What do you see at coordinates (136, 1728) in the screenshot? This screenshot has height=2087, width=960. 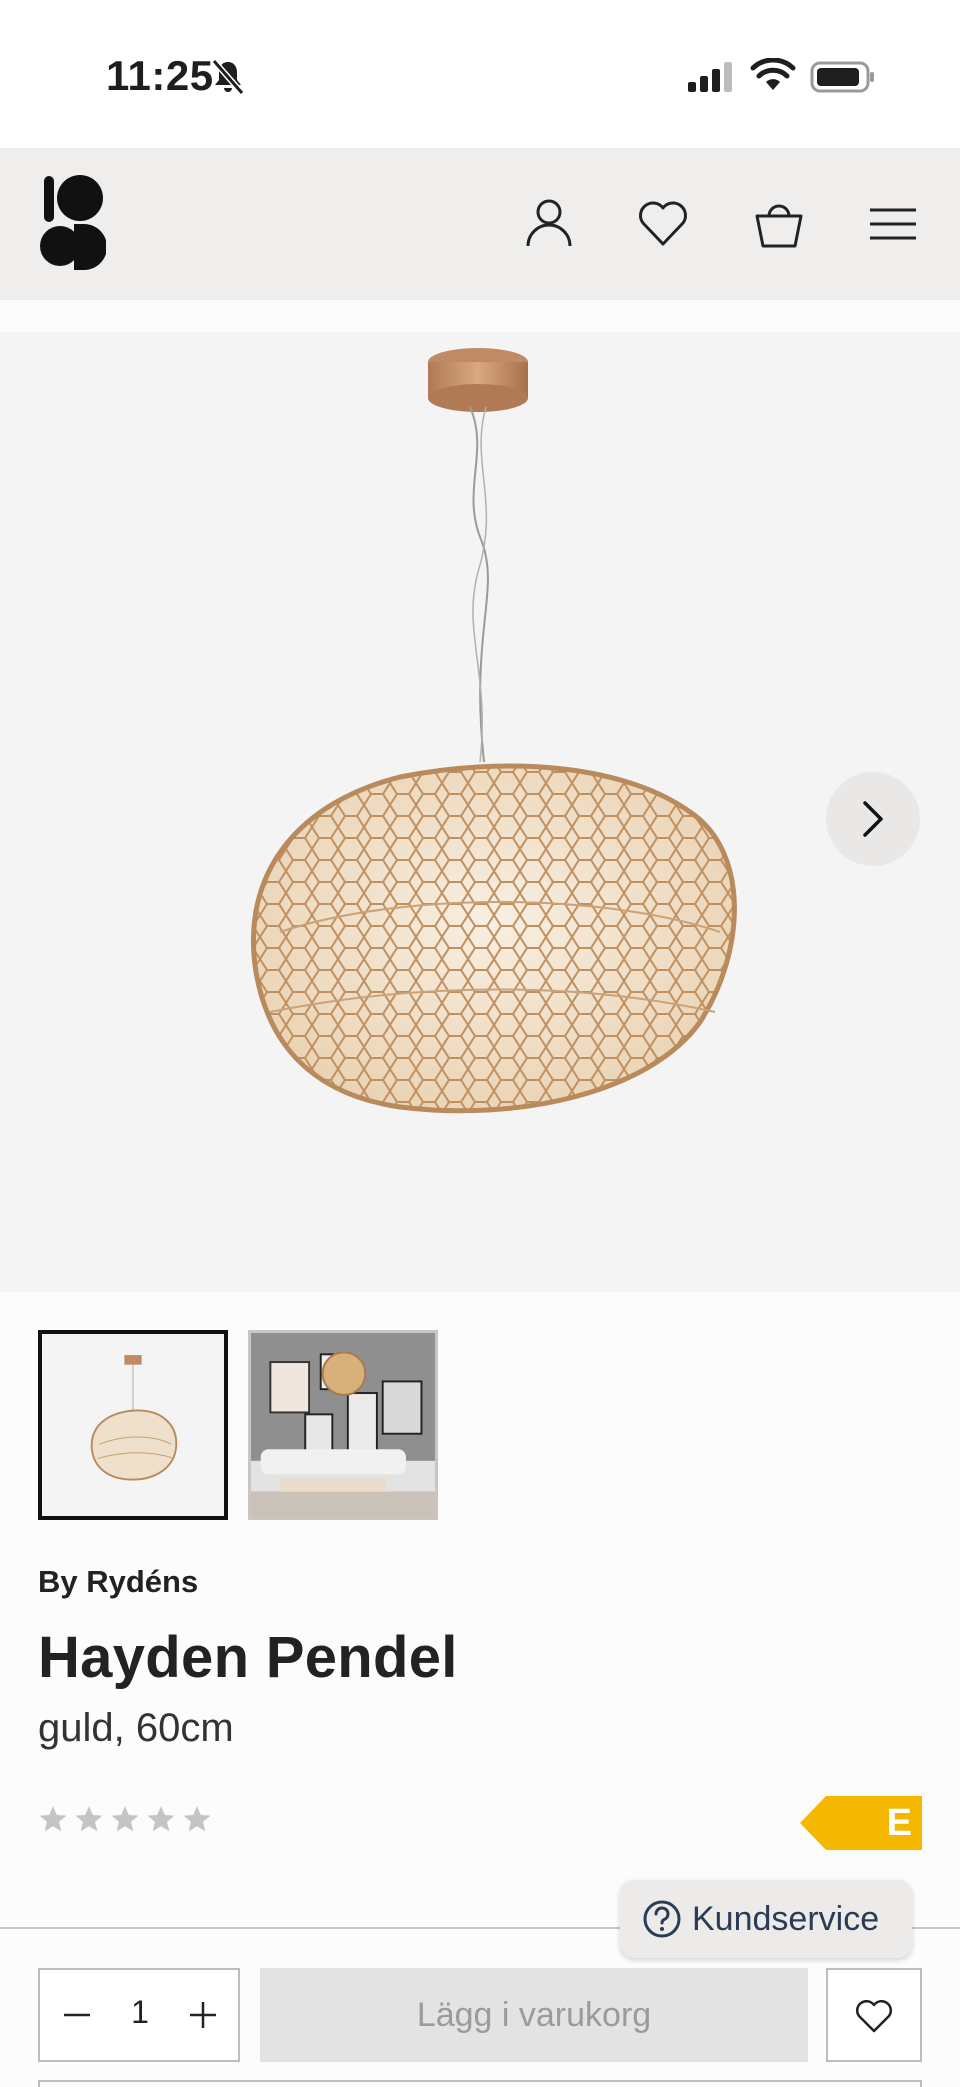 I see `product-variant: guld, 60cm` at bounding box center [136, 1728].